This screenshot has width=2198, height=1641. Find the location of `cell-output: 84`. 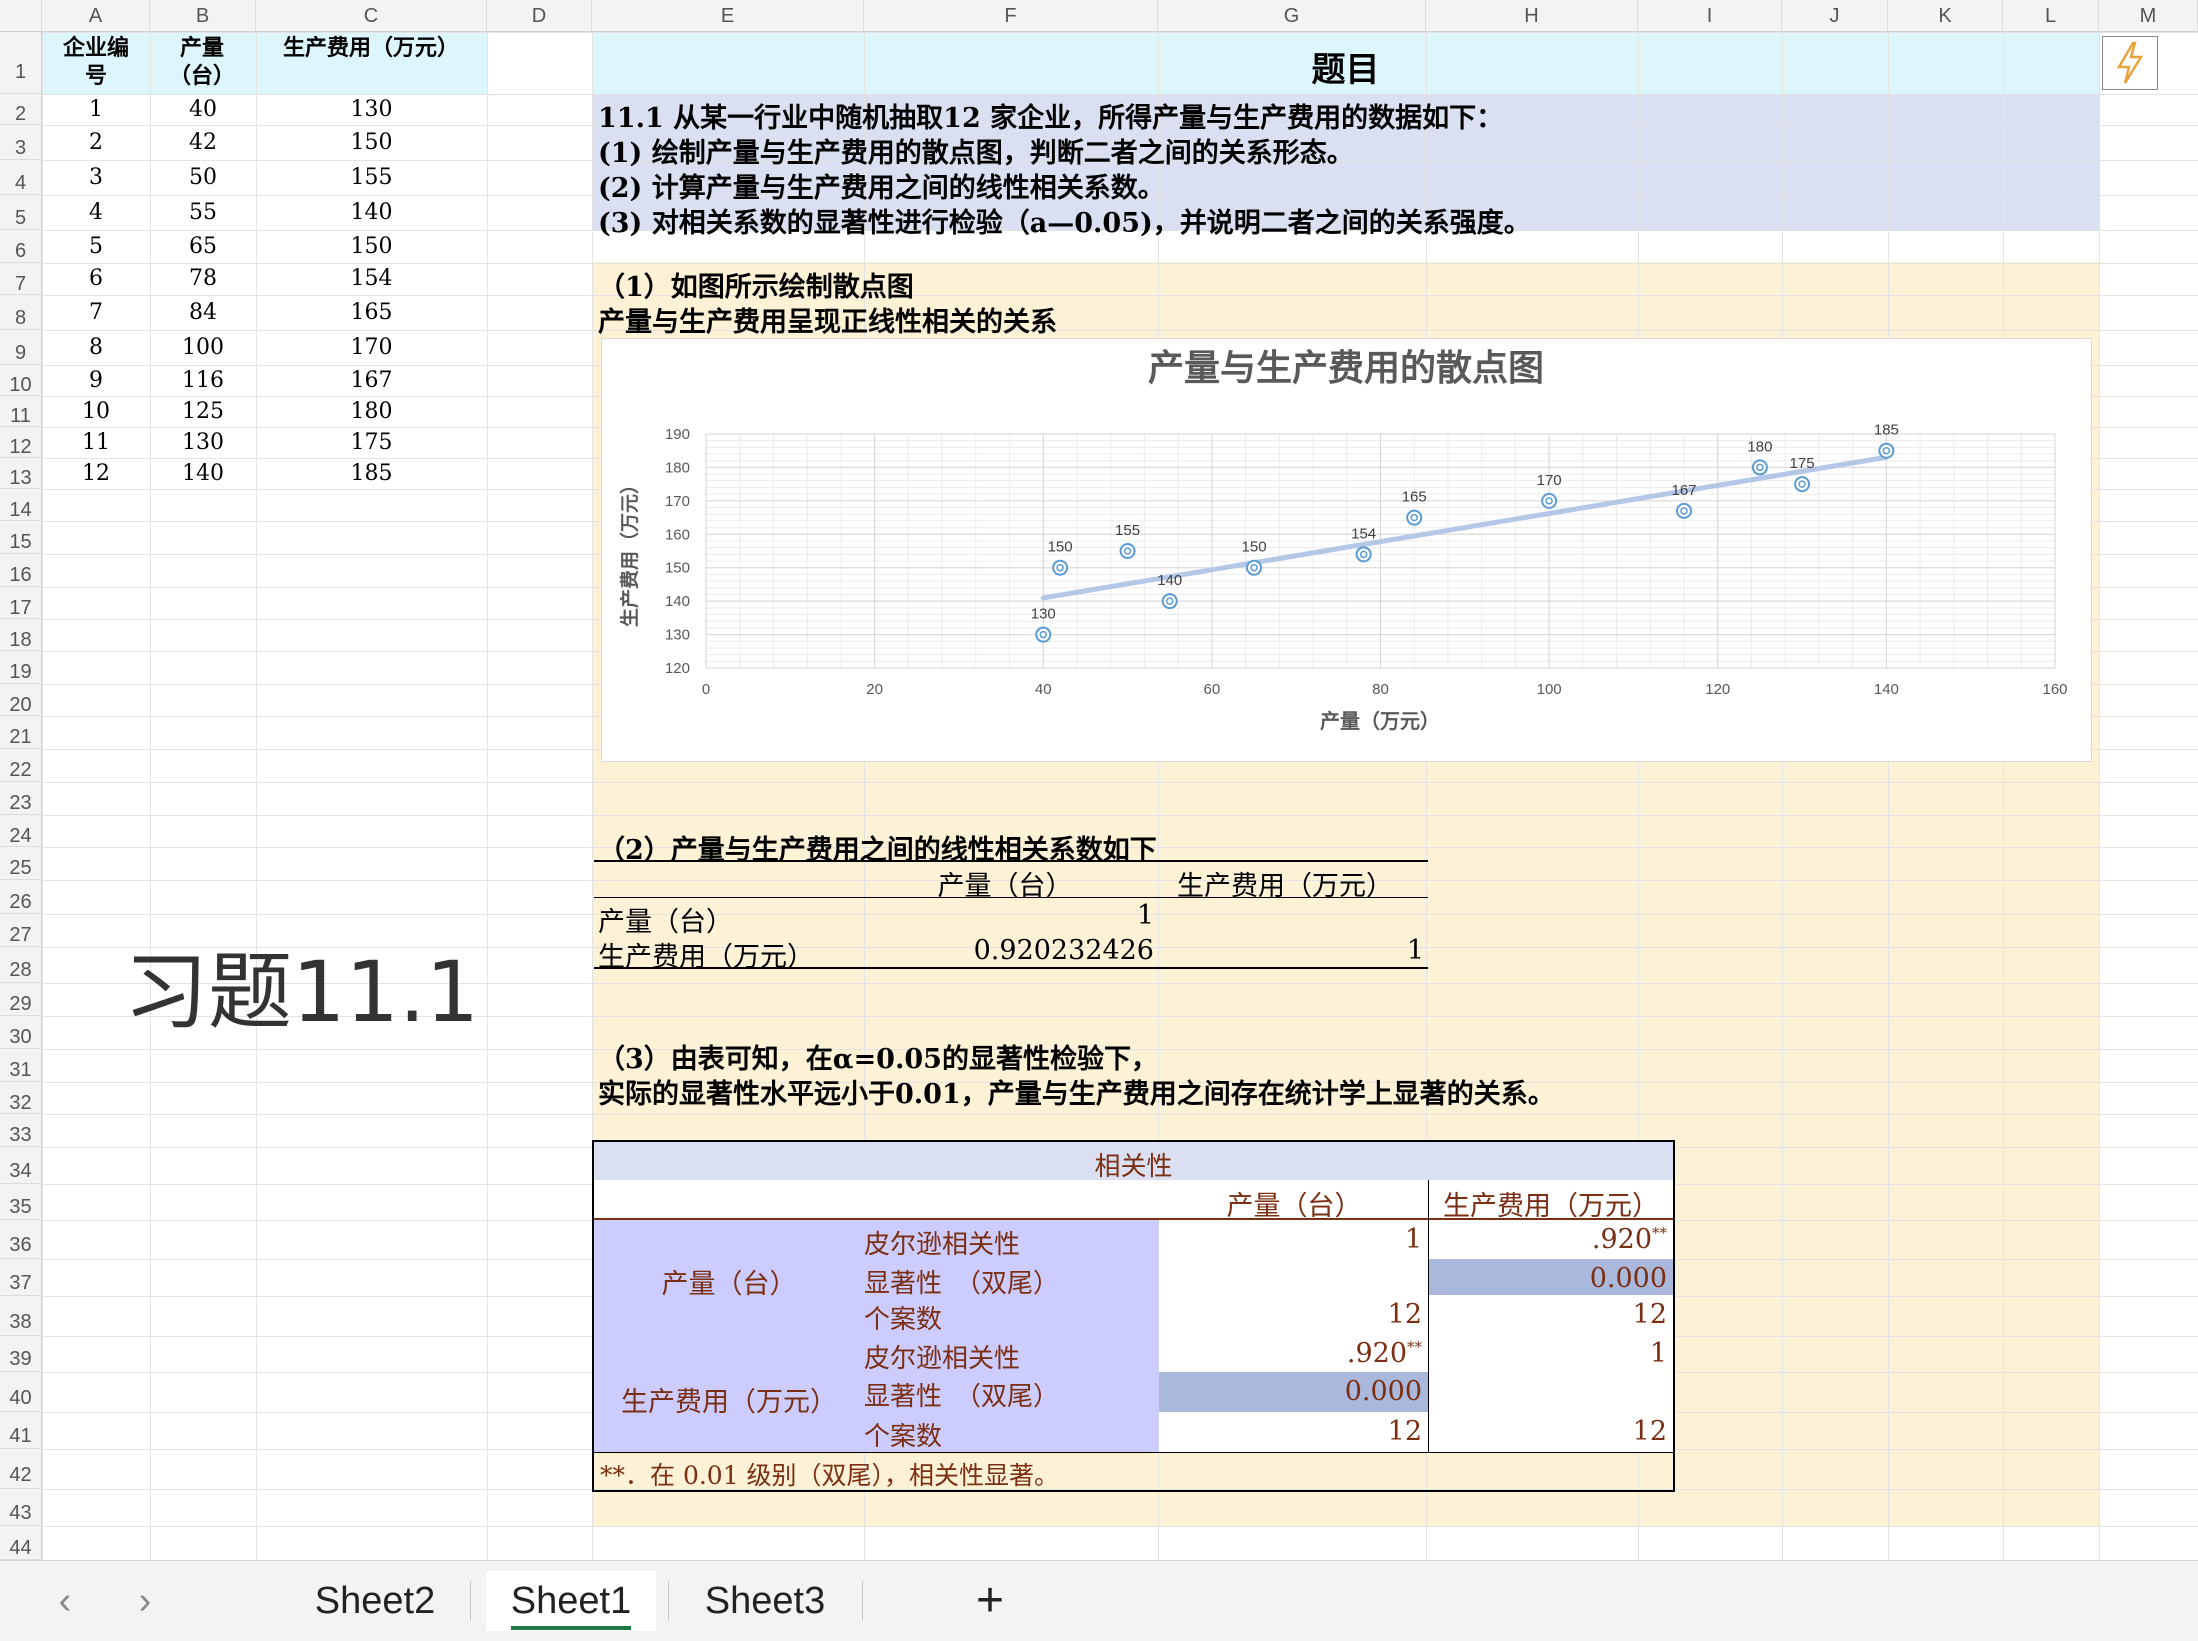

cell-output: 84 is located at coordinates (203, 312).